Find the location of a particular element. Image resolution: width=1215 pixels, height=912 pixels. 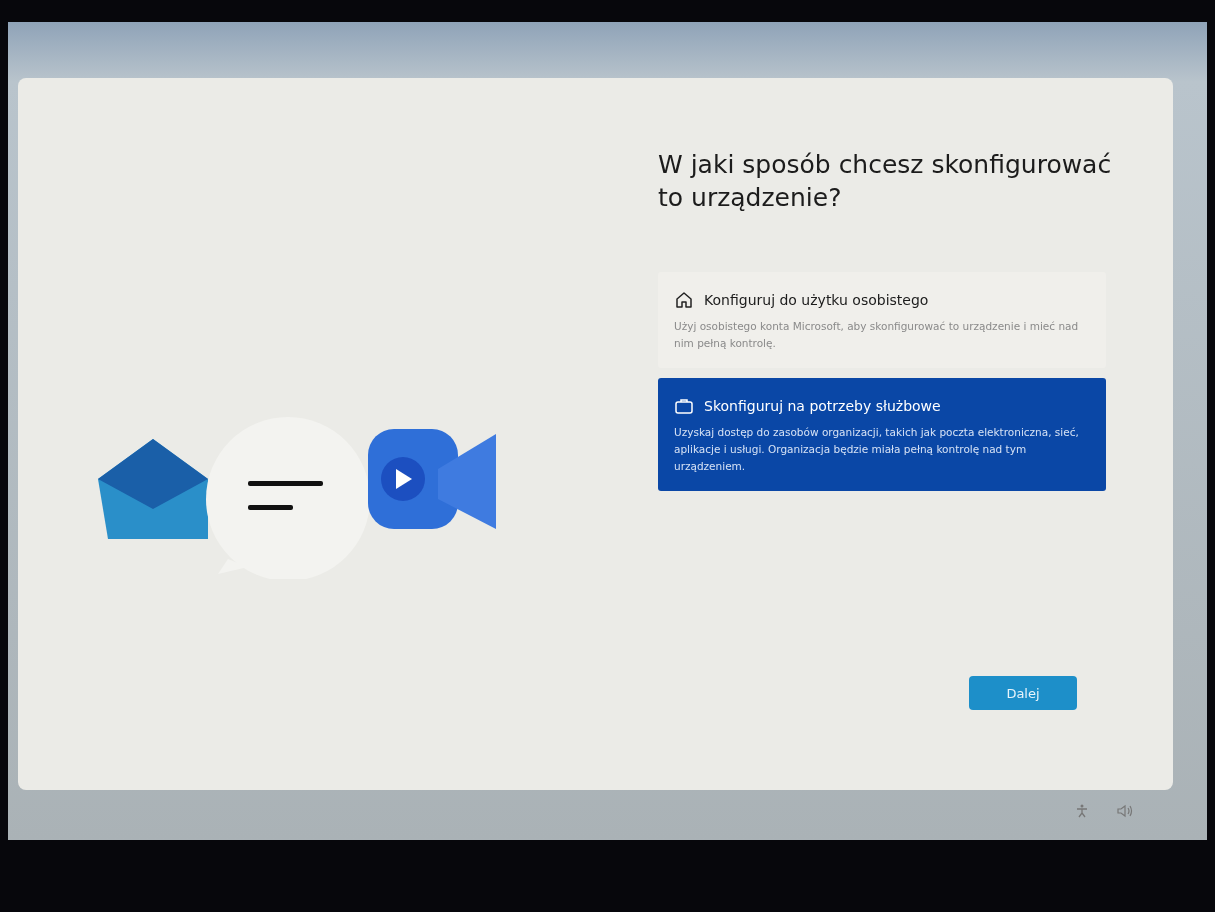

page-heading: W jaki sposób chcesz skonfigurować to urządzenie? is located at coordinates (885, 181).